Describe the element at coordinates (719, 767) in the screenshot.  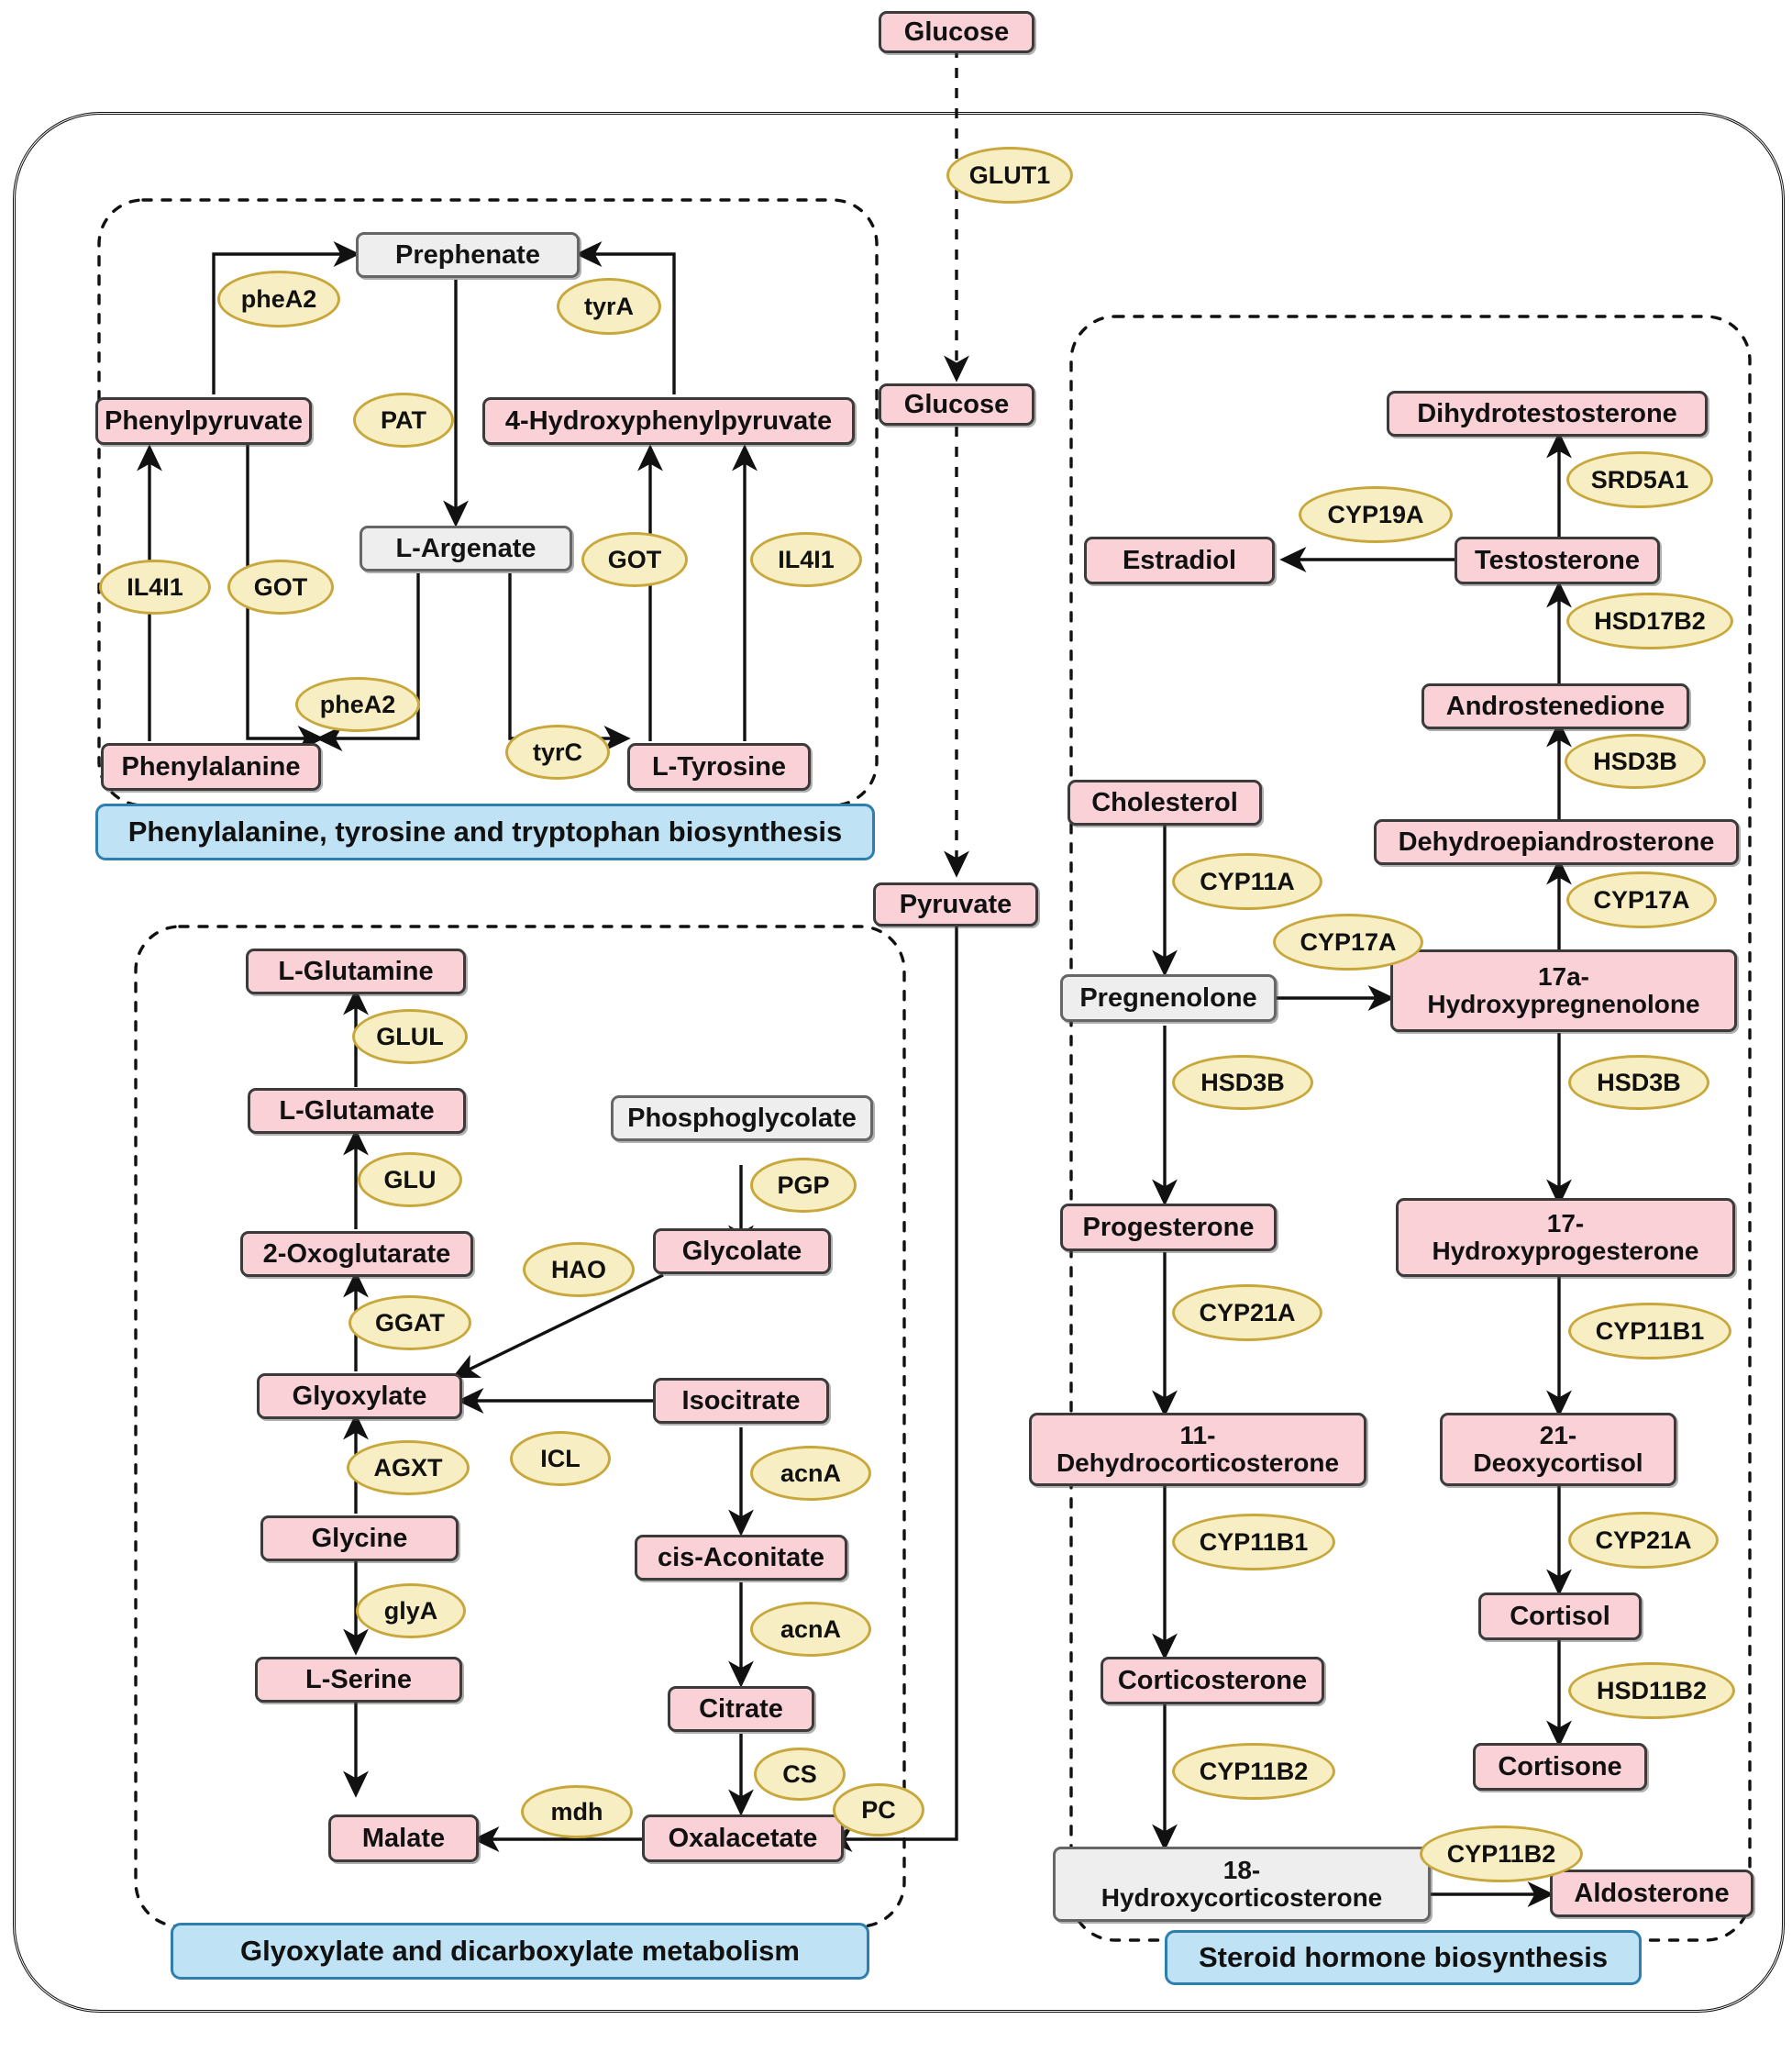
I see `node-l-tyrosine: L-Tyrosine` at that location.